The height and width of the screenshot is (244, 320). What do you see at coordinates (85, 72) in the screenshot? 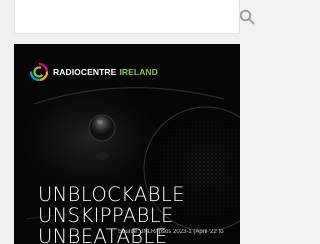
I see `logo-word-radiocentre: RADIOCENTRE` at bounding box center [85, 72].